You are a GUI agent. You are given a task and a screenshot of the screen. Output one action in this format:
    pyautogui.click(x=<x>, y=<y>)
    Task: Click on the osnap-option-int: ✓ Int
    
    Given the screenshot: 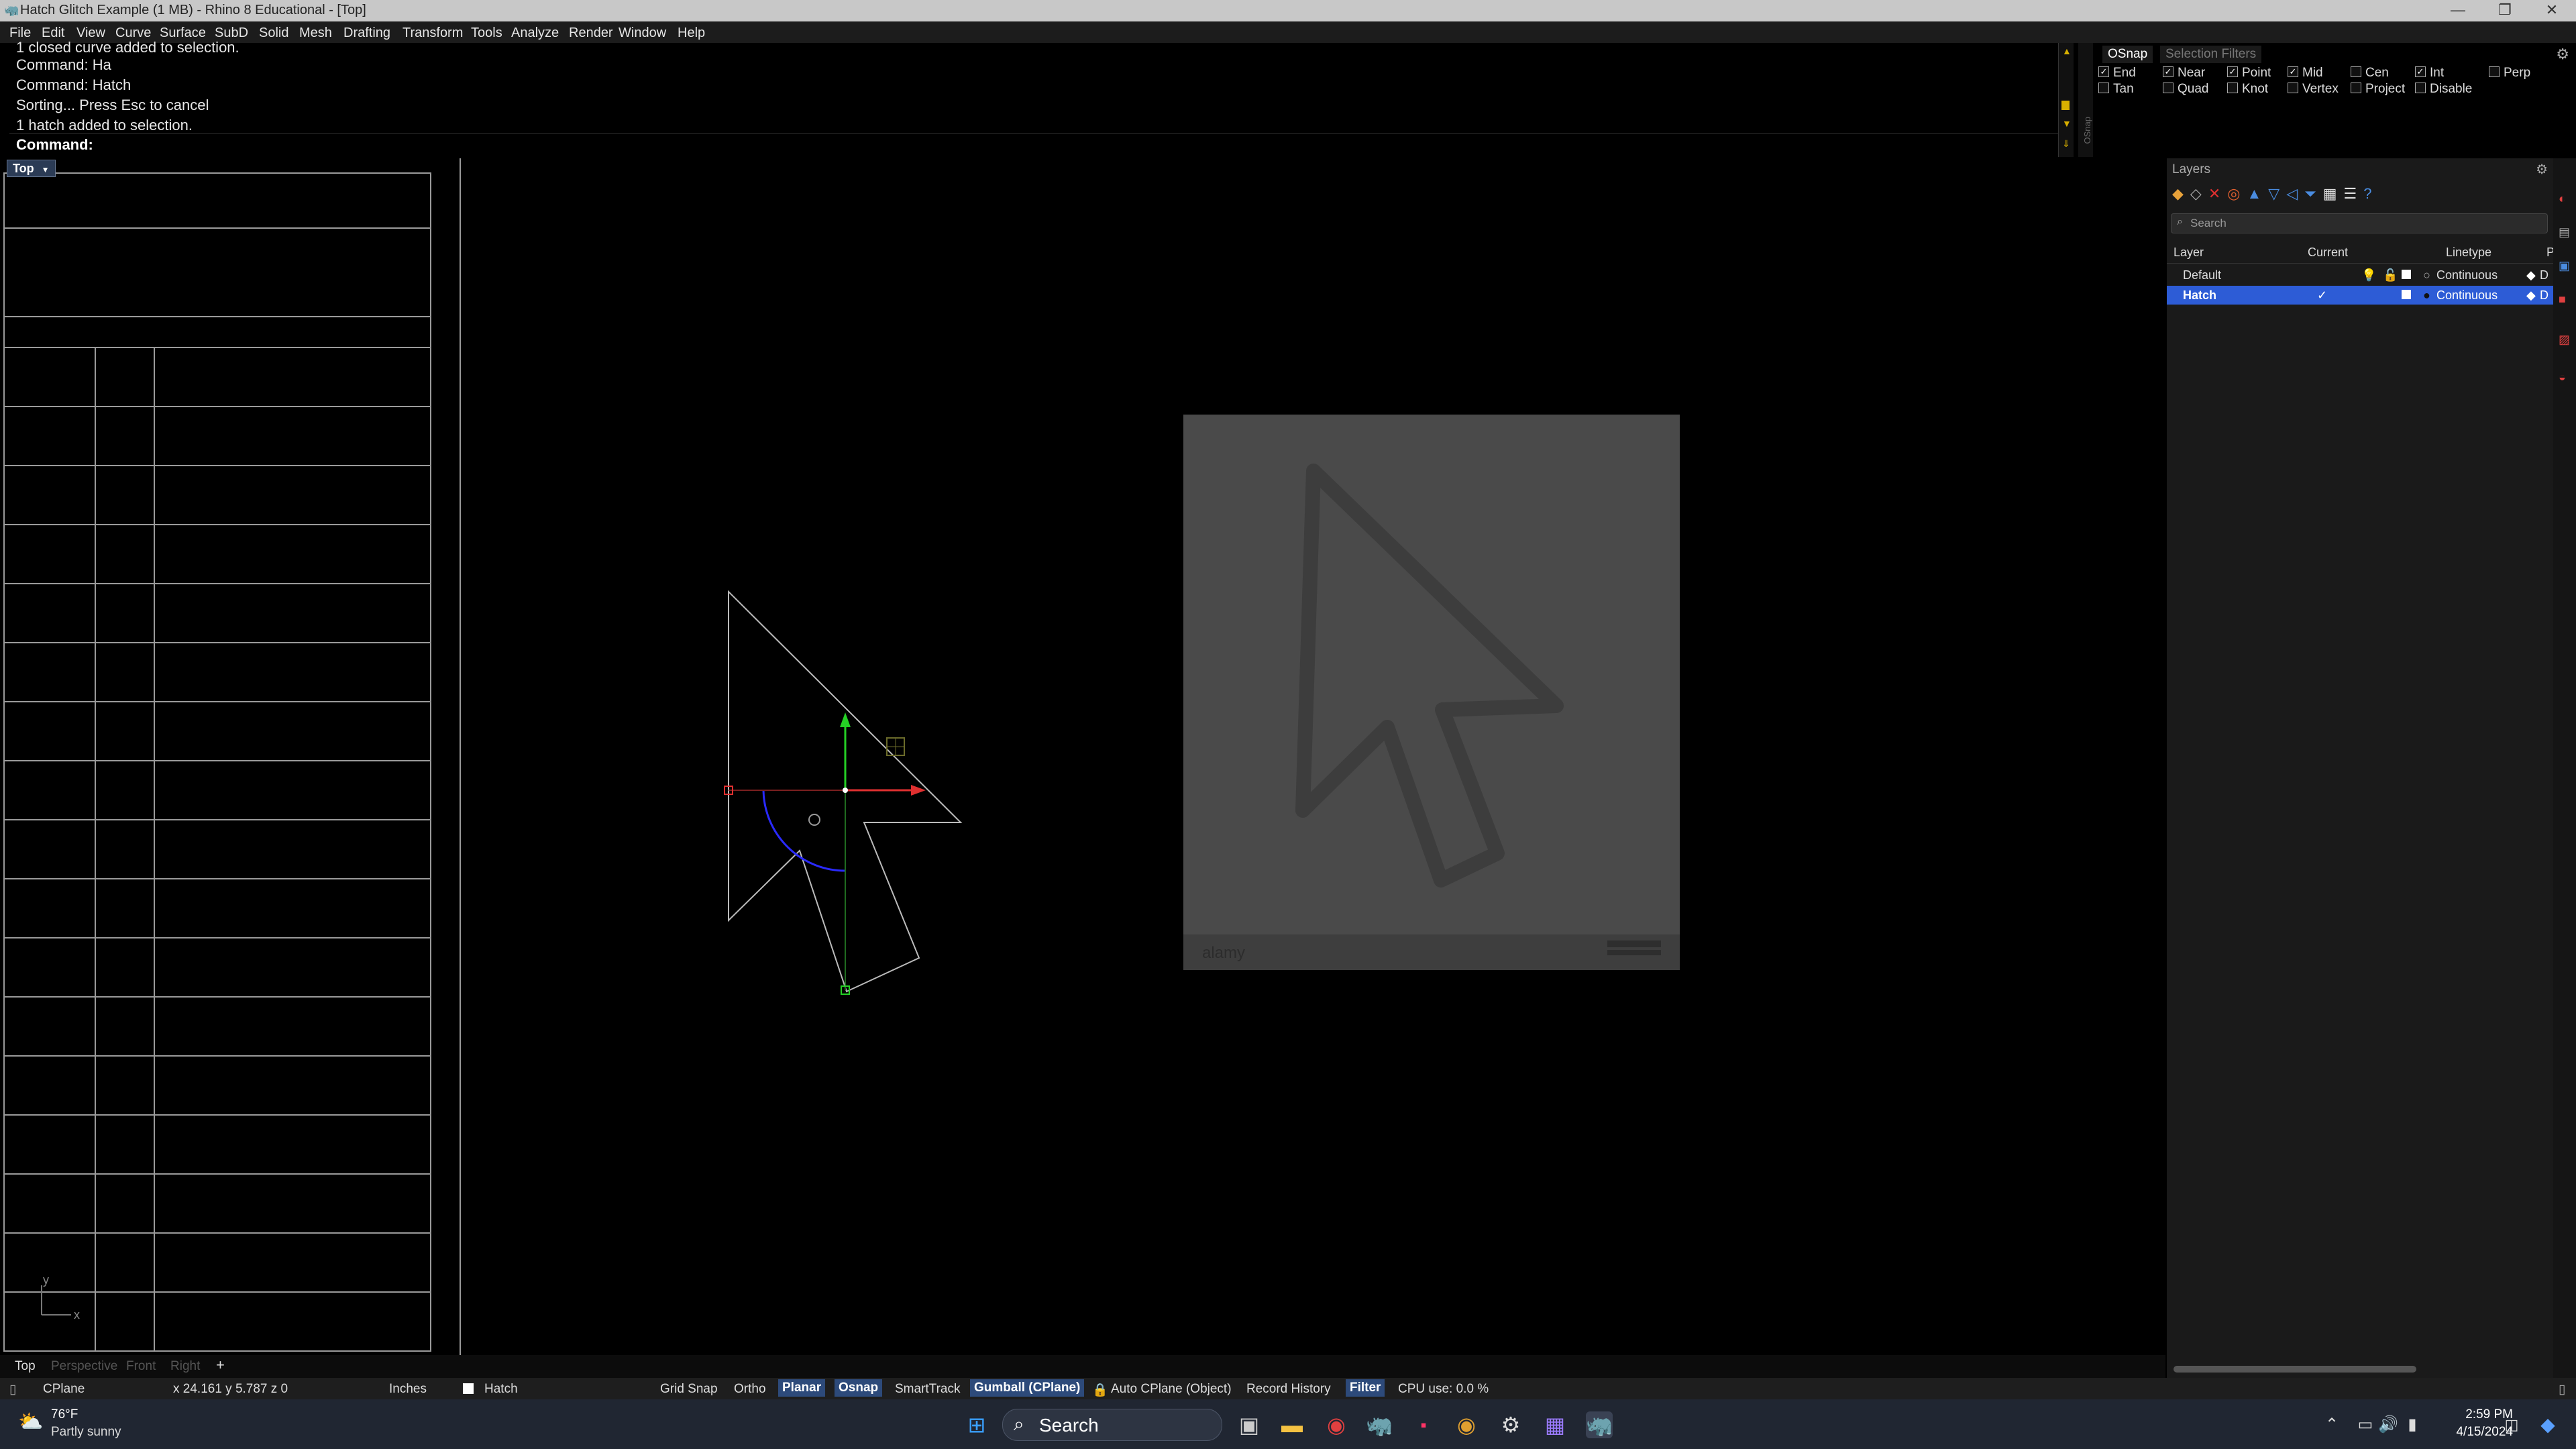 What is the action you would take?
    pyautogui.click(x=2429, y=73)
    